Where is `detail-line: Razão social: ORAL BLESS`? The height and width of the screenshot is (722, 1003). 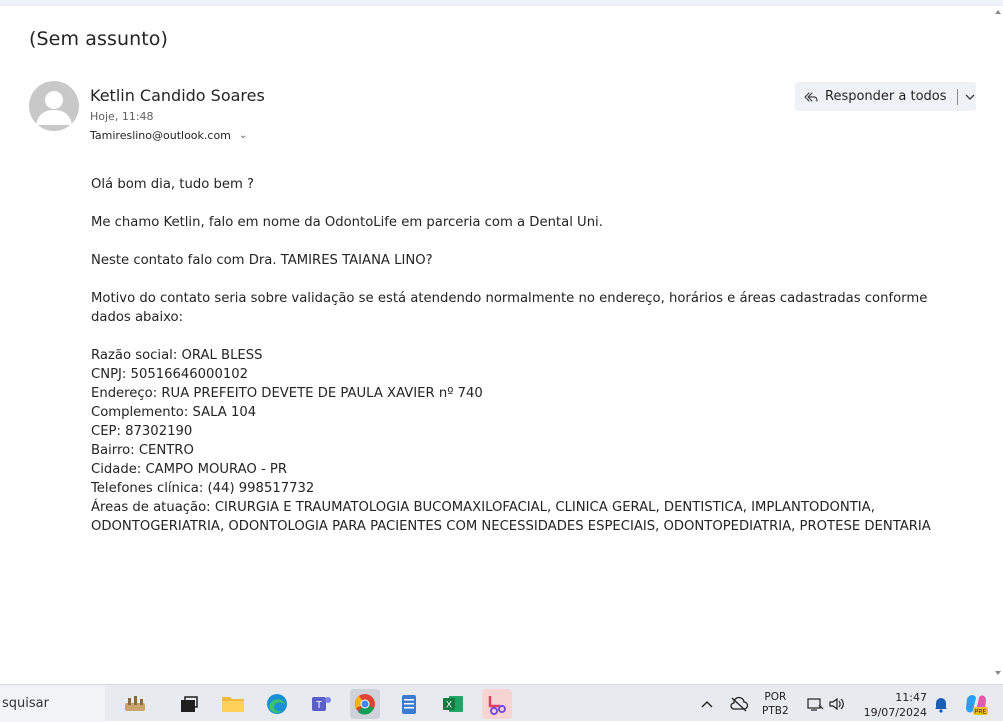
detail-line: Razão social: ORAL BLESS is located at coordinates (177, 355).